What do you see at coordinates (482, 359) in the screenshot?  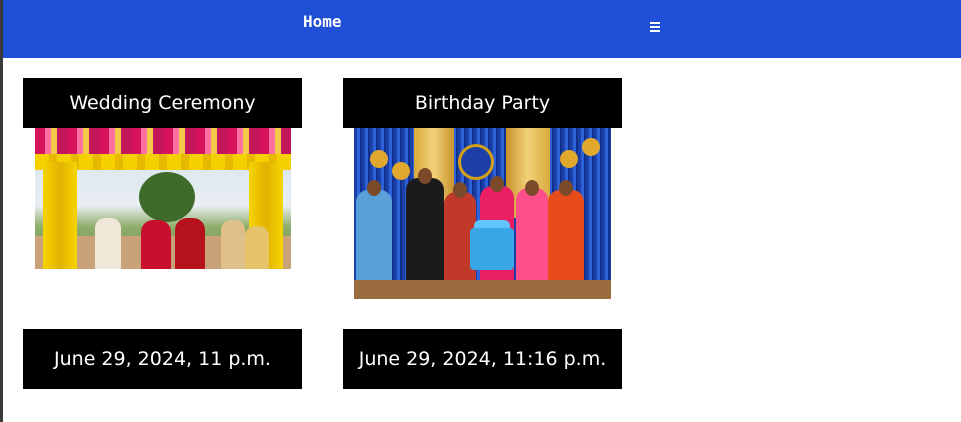 I see `event-date: June 29, 2024, 11:16 p.m.` at bounding box center [482, 359].